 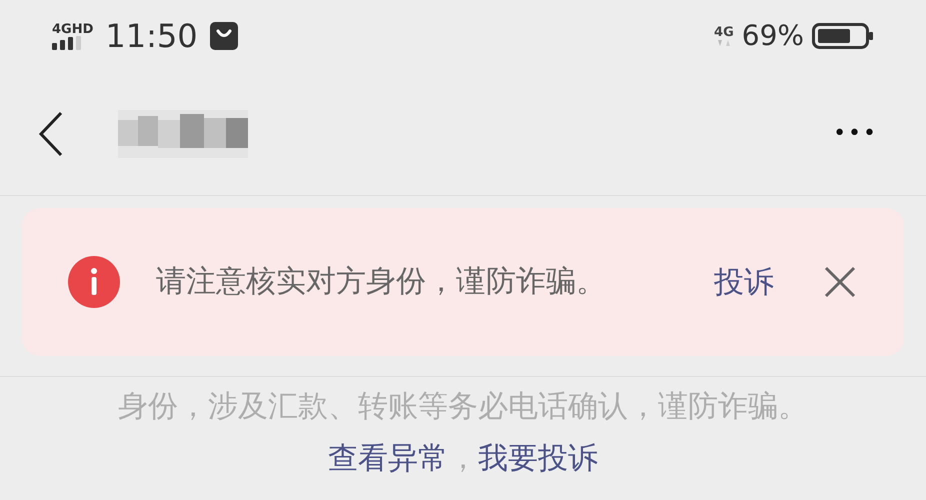 I want to click on signal-indicator: 4GHD, so click(x=73, y=36).